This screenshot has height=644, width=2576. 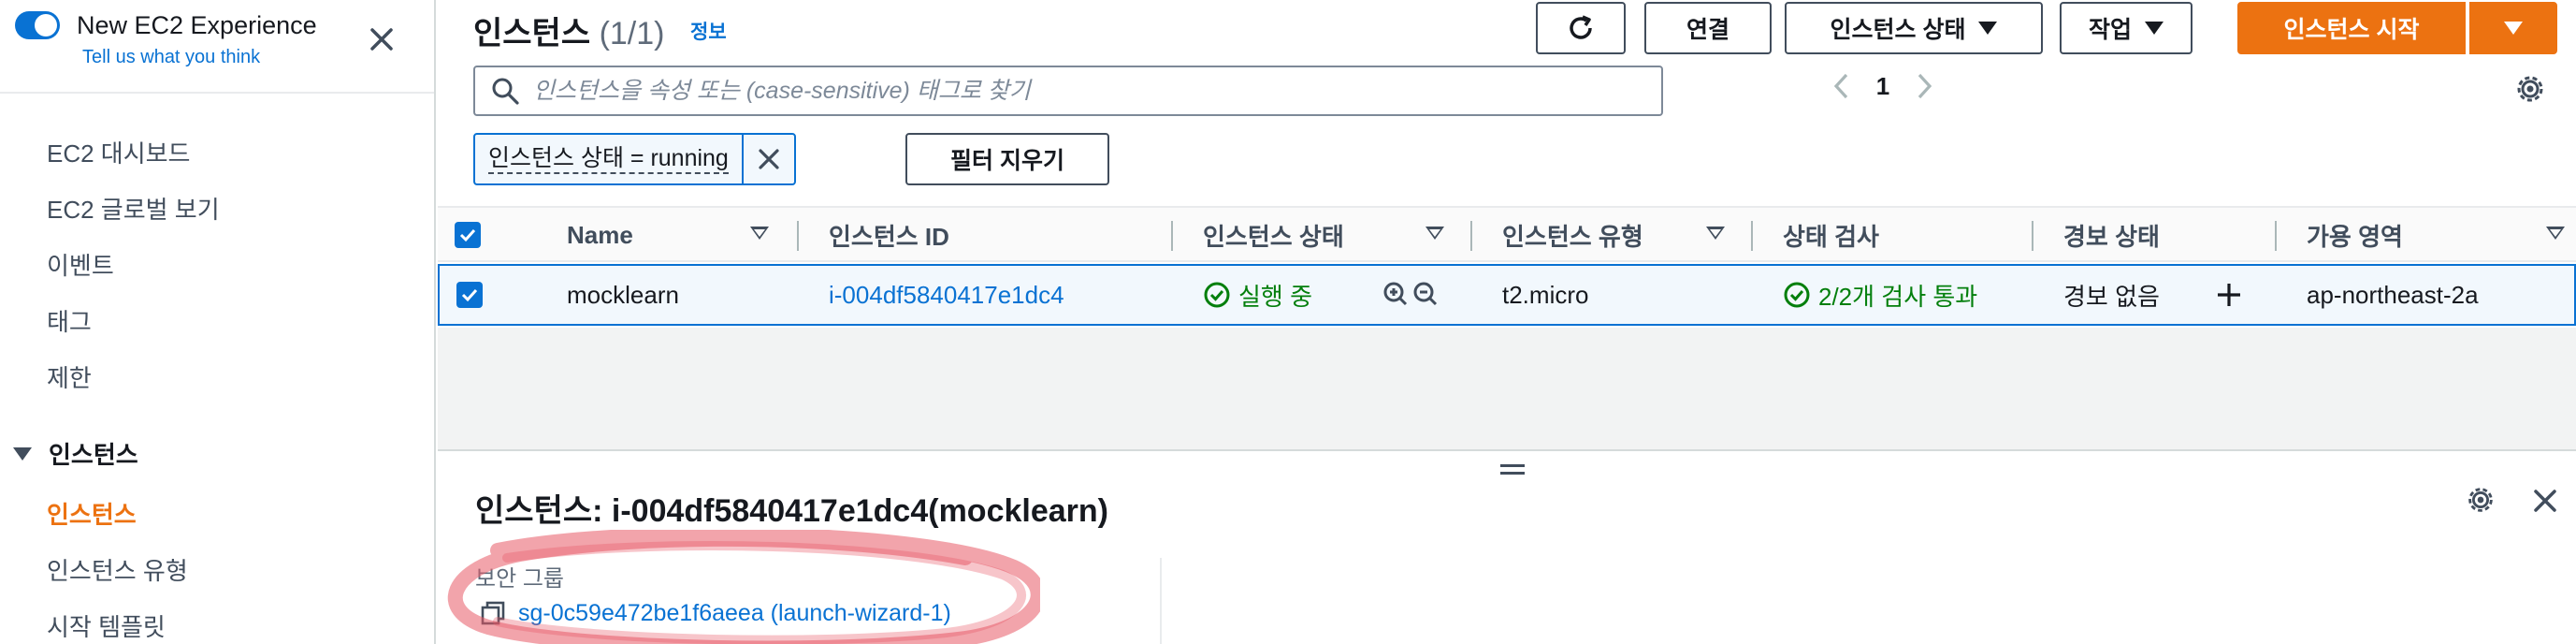 I want to click on sidebar-item-instances: 인스턴스, so click(x=92, y=513).